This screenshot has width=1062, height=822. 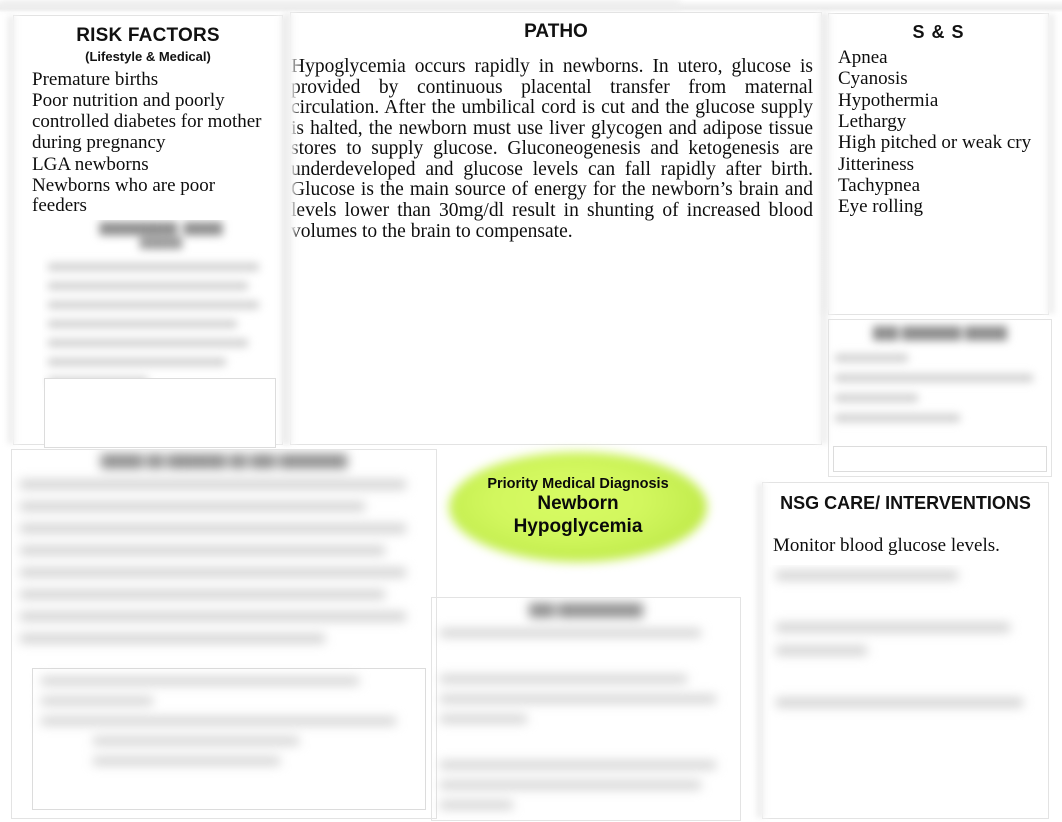 I want to click on signs-symptoms-heading: S & S, so click(x=938, y=32).